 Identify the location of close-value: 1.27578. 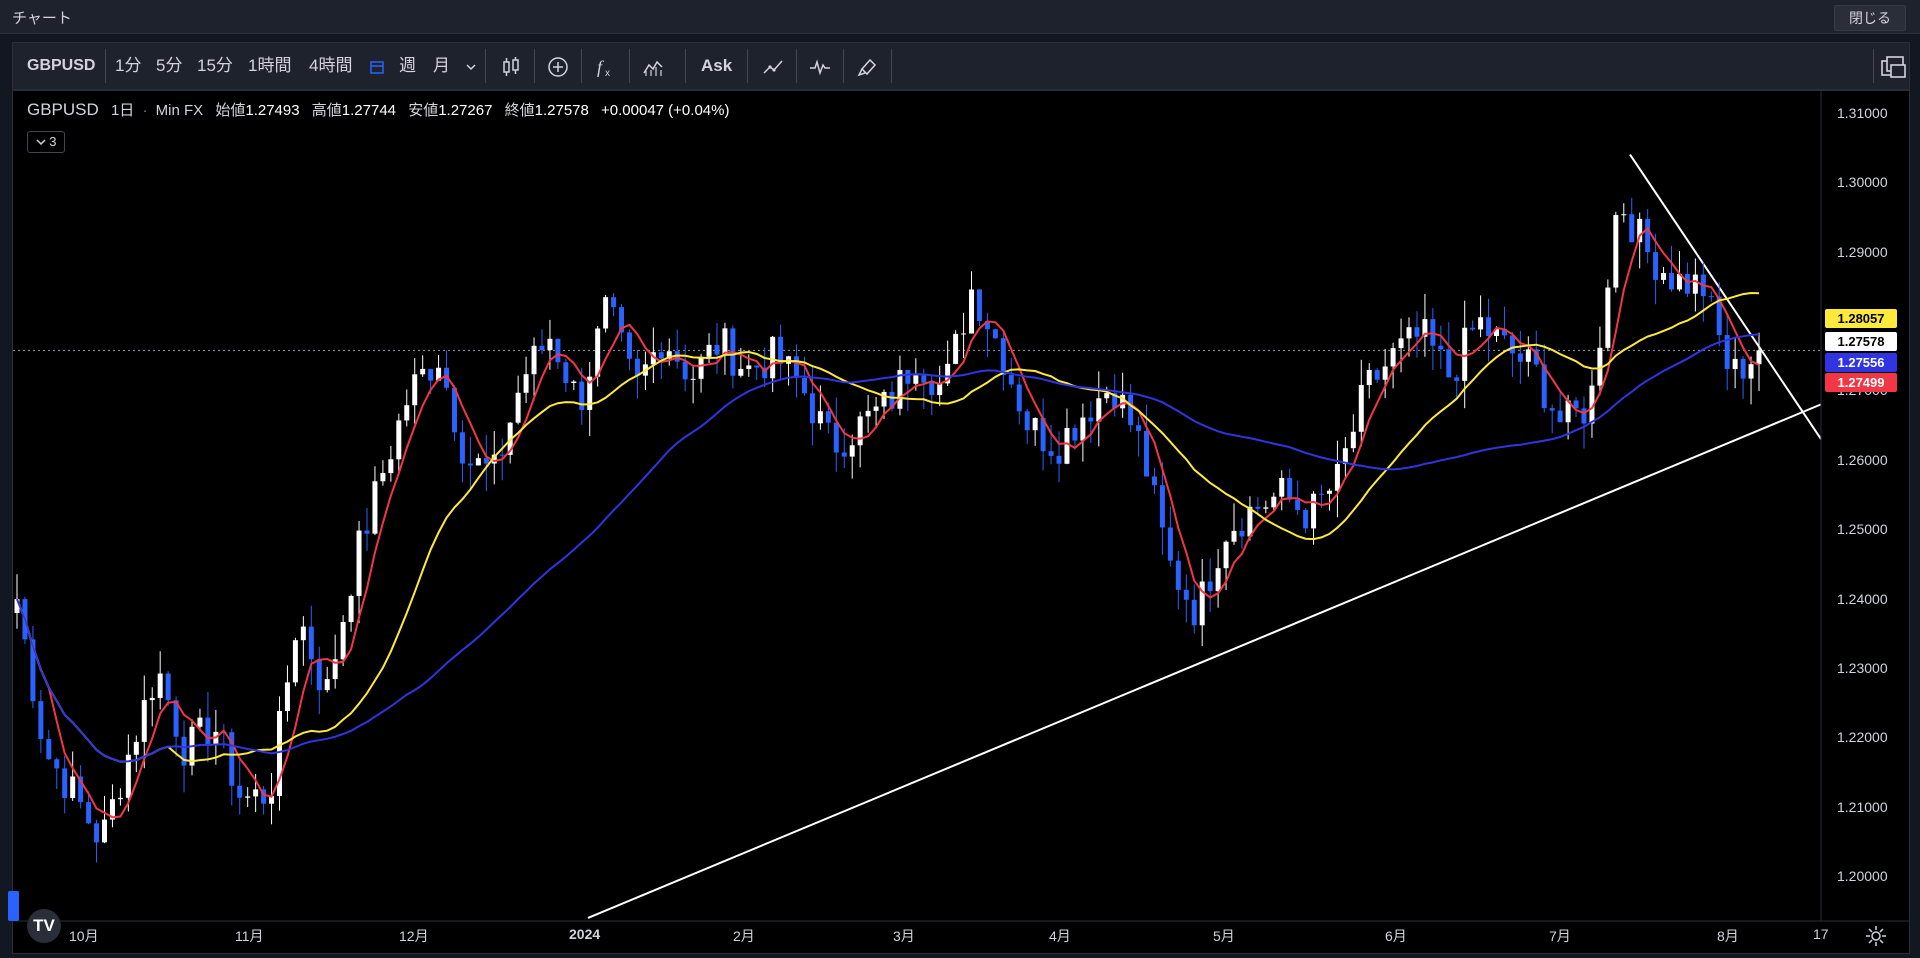
(561, 110).